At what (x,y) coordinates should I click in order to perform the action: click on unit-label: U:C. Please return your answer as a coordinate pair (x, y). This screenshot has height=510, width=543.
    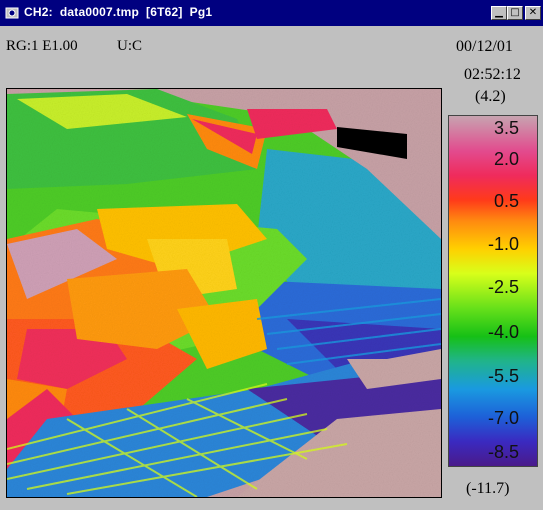
    Looking at the image, I should click on (130, 46).